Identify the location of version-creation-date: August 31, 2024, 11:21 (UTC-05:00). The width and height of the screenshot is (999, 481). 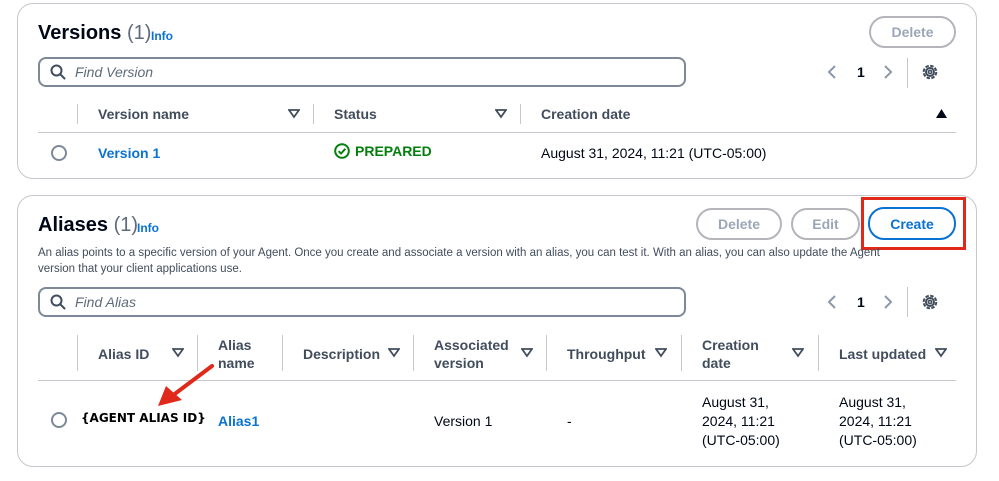
(654, 153).